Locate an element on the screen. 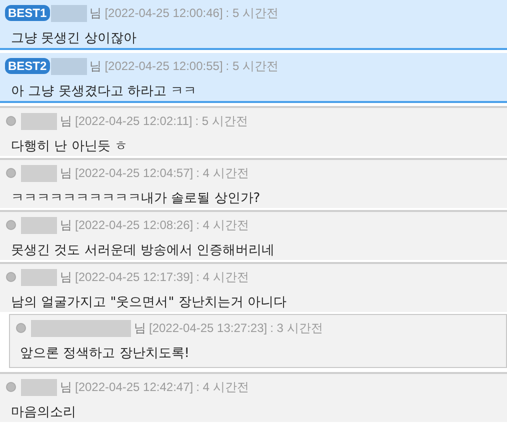 The image size is (507, 432). comment-text: 못생긴 것도 서러운데 방송에서 인증해버리네 is located at coordinates (143, 250).